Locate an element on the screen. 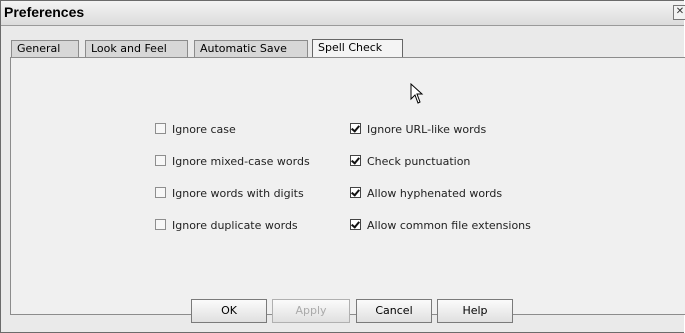 The width and height of the screenshot is (685, 333). dialog-title: Preferences is located at coordinates (44, 12).